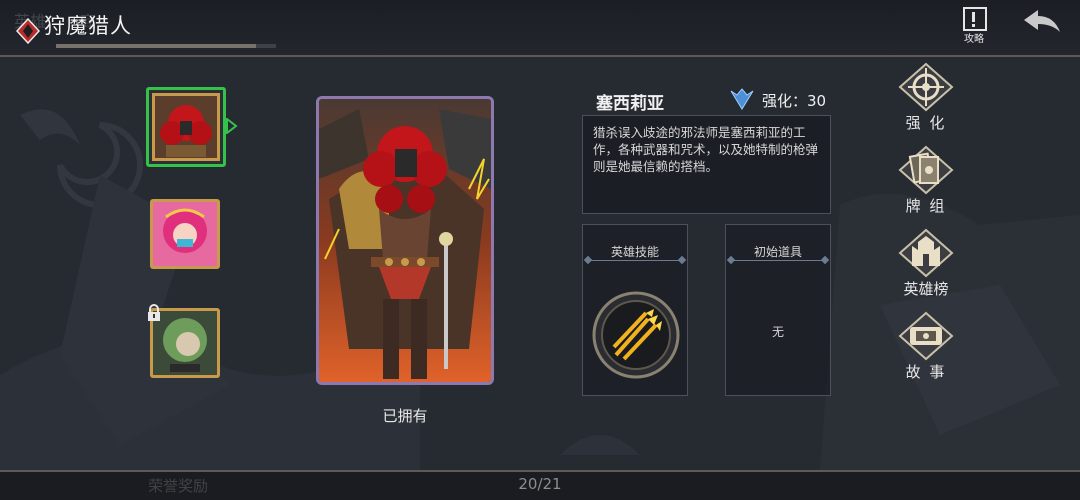 This screenshot has width=1080, height=500. What do you see at coordinates (405, 416) in the screenshot?
I see `owned-status: 已拥有` at bounding box center [405, 416].